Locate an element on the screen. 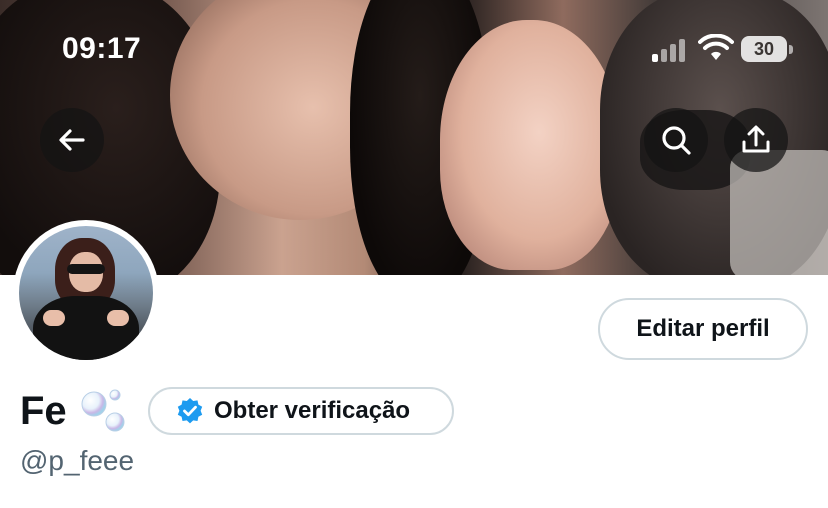  get-verified-button: Obter verificação is located at coordinates (301, 411).